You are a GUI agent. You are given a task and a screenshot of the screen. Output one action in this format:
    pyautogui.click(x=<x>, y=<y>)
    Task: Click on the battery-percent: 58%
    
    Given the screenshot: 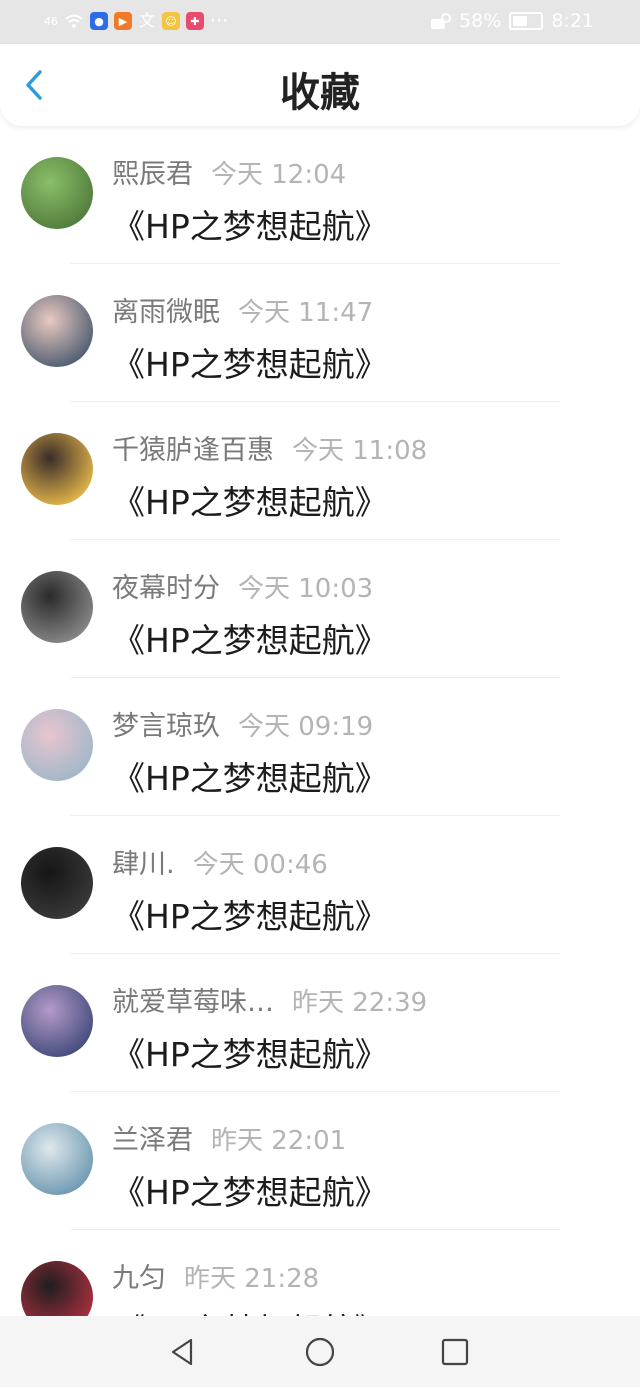 What is the action you would take?
    pyautogui.click(x=480, y=21)
    